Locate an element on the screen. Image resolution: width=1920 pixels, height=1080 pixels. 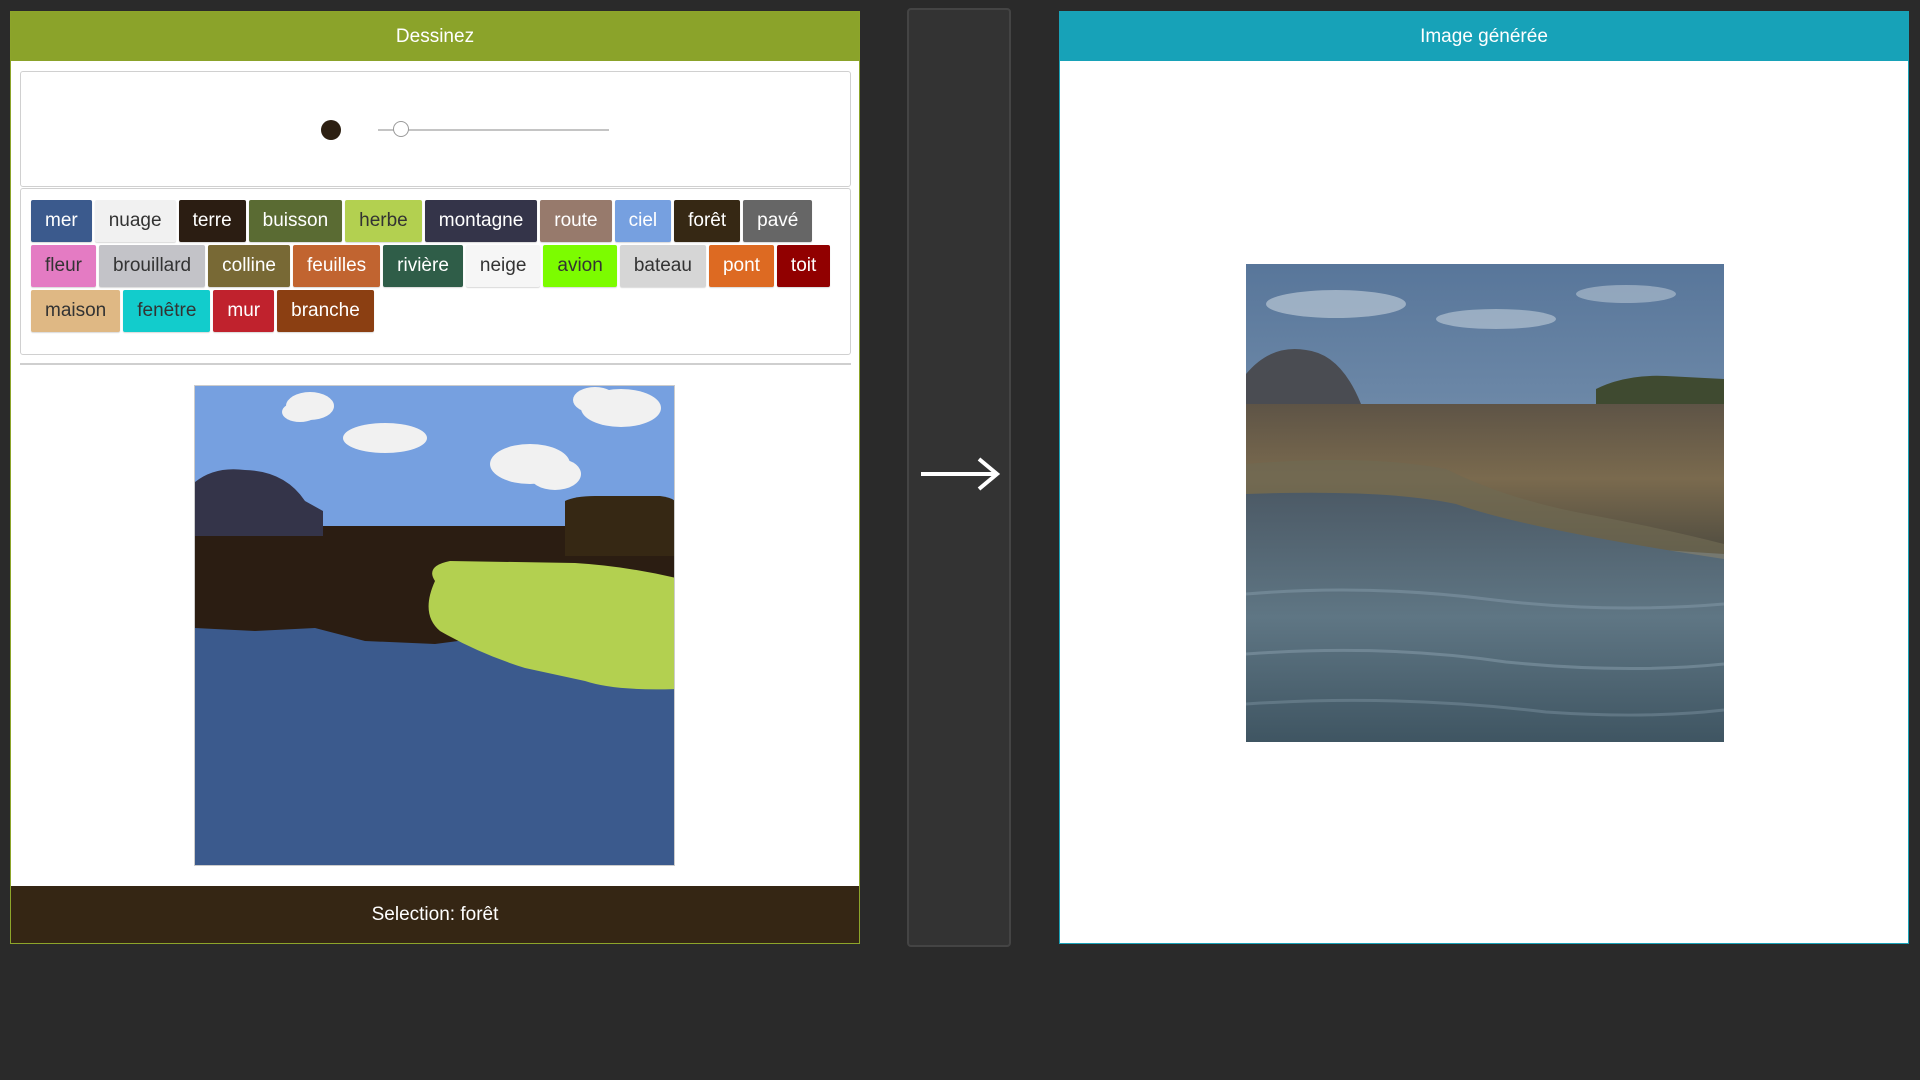
brush-size-slider is located at coordinates (493, 130).